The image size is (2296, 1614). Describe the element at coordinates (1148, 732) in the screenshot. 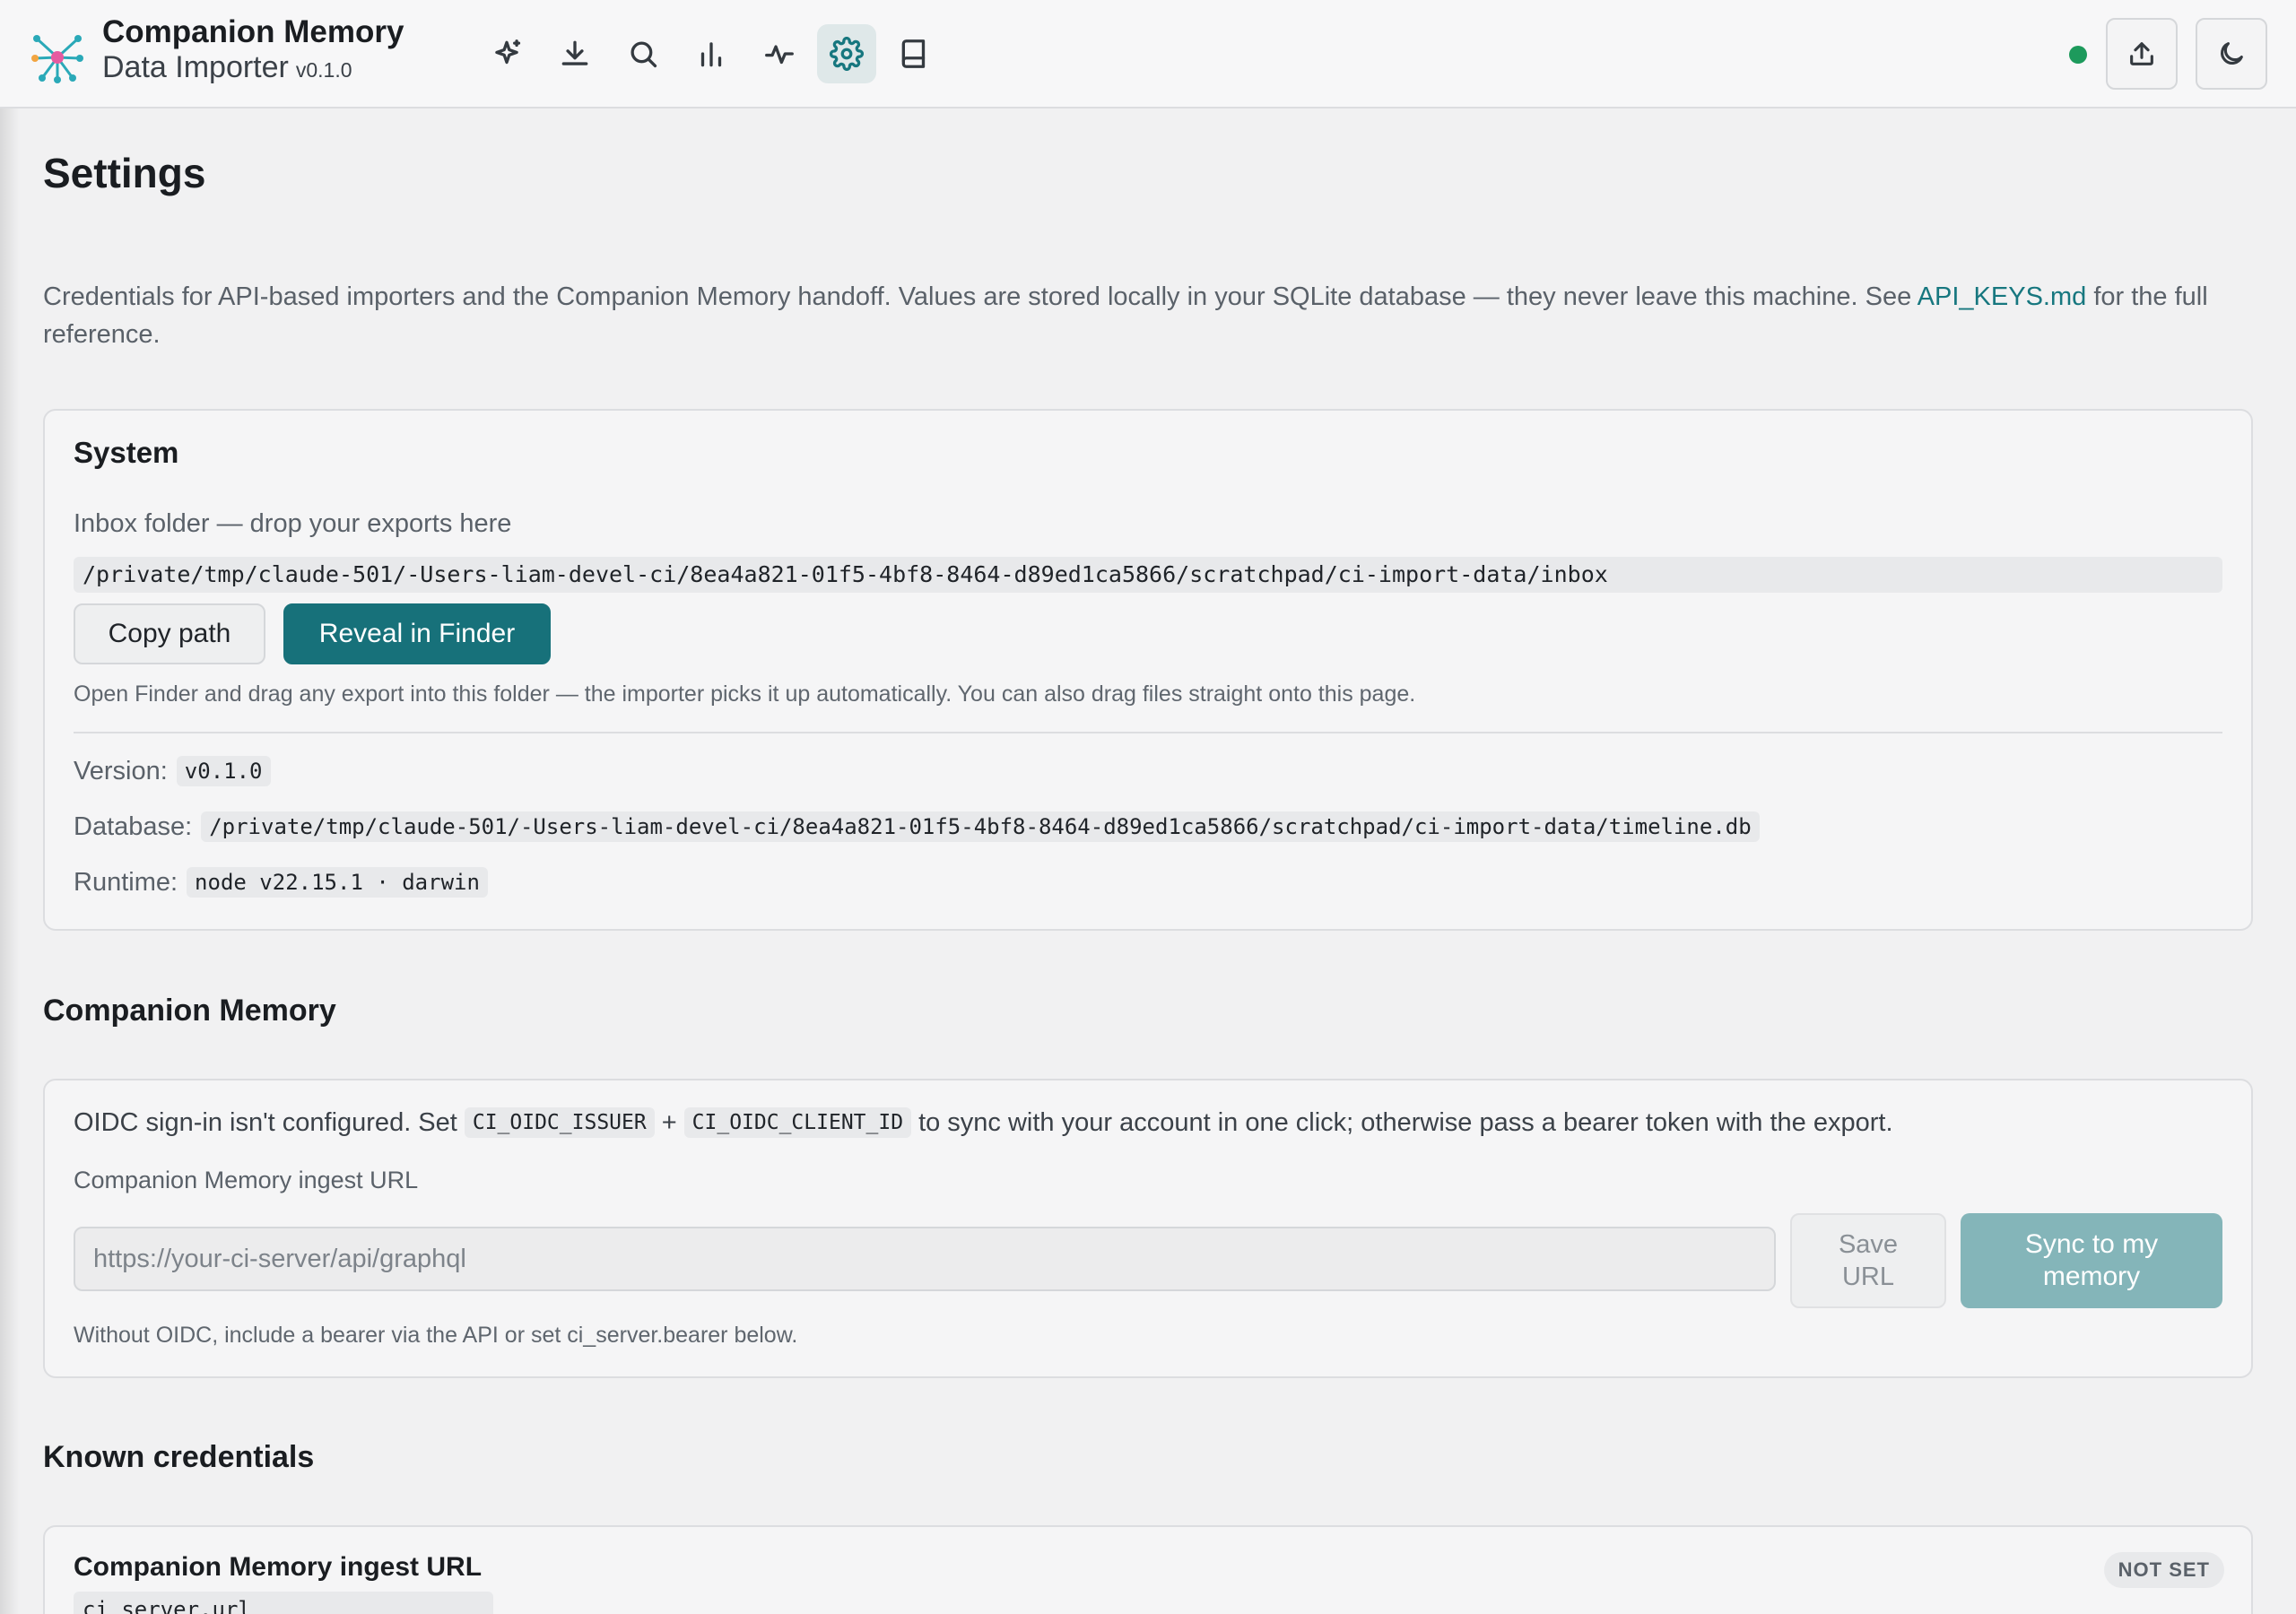

I see `system-divider` at that location.